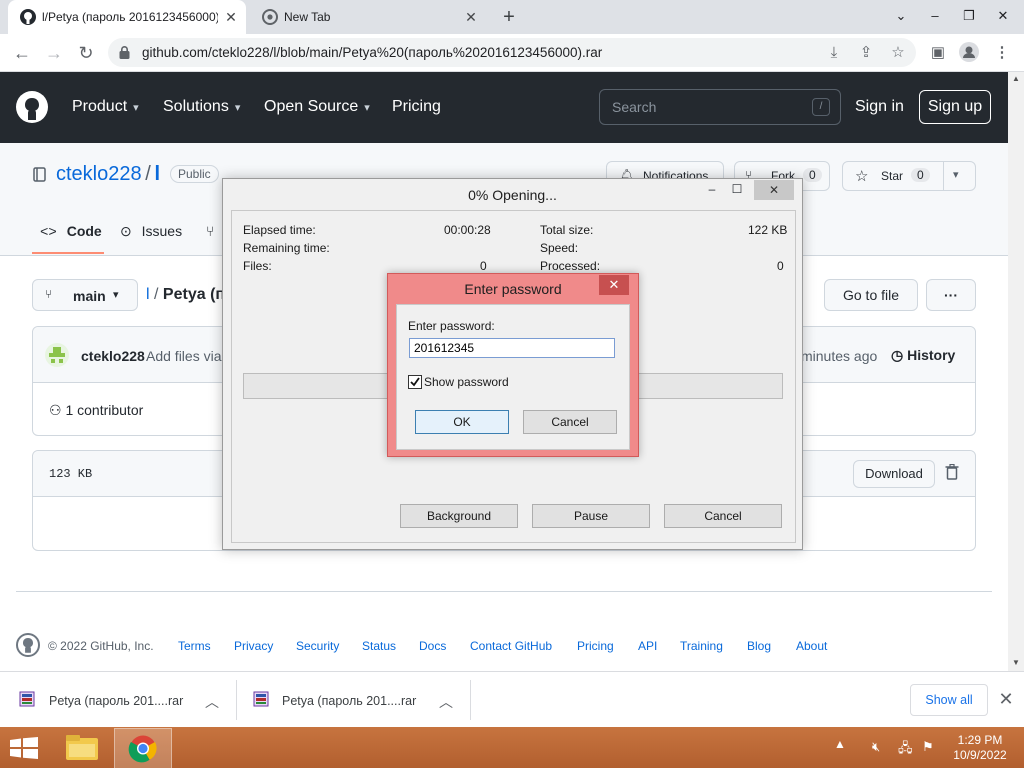 The height and width of the screenshot is (769, 1024). I want to click on tab-title: l/Petya (пароль 2016123456000), so click(130, 17).